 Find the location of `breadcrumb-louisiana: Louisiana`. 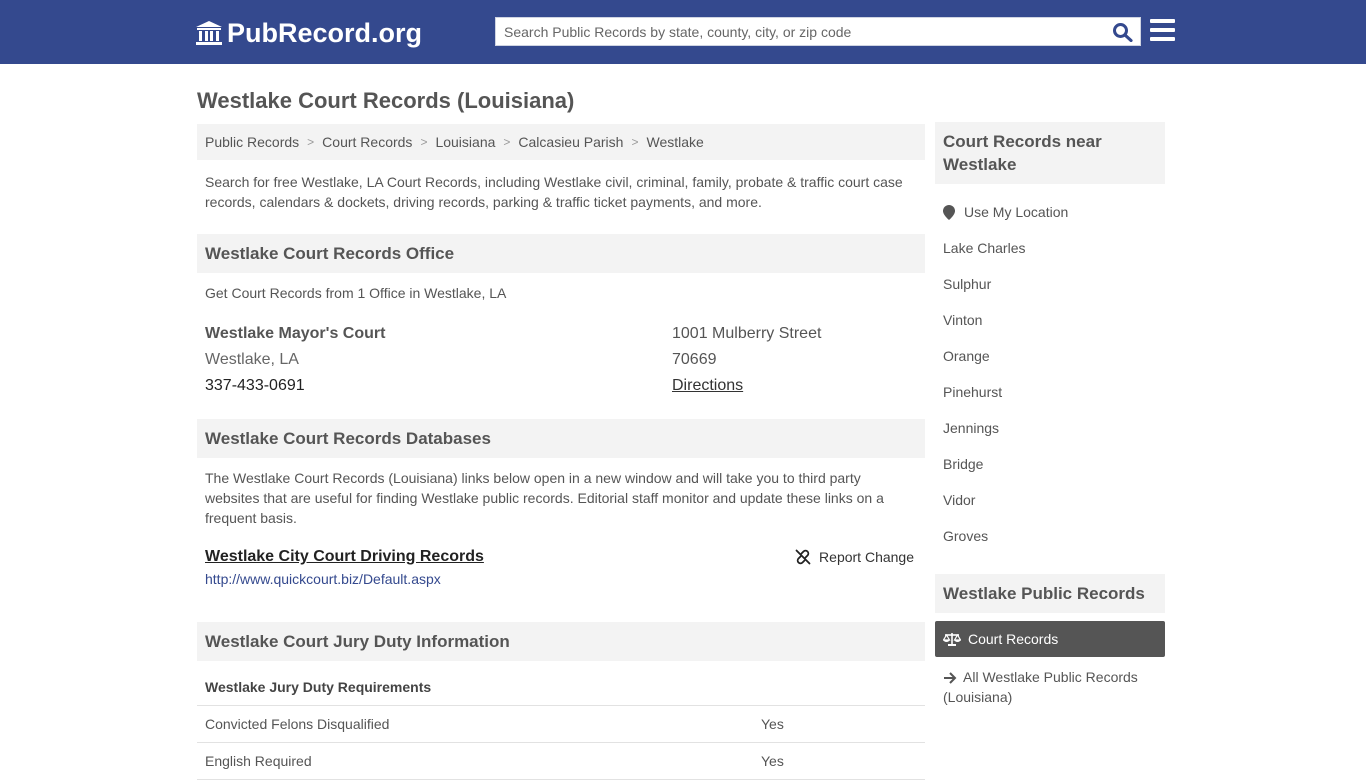

breadcrumb-louisiana: Louisiana is located at coordinates (465, 142).